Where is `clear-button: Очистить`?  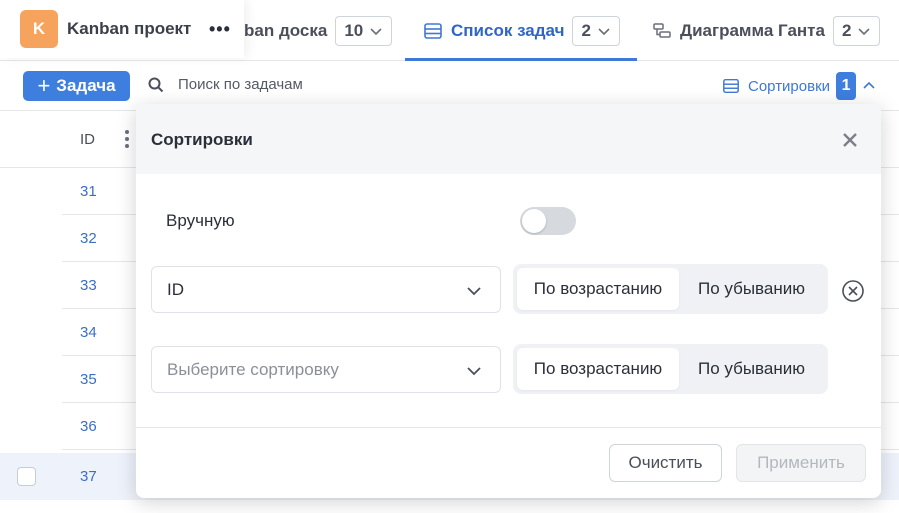 clear-button: Очистить is located at coordinates (665, 463).